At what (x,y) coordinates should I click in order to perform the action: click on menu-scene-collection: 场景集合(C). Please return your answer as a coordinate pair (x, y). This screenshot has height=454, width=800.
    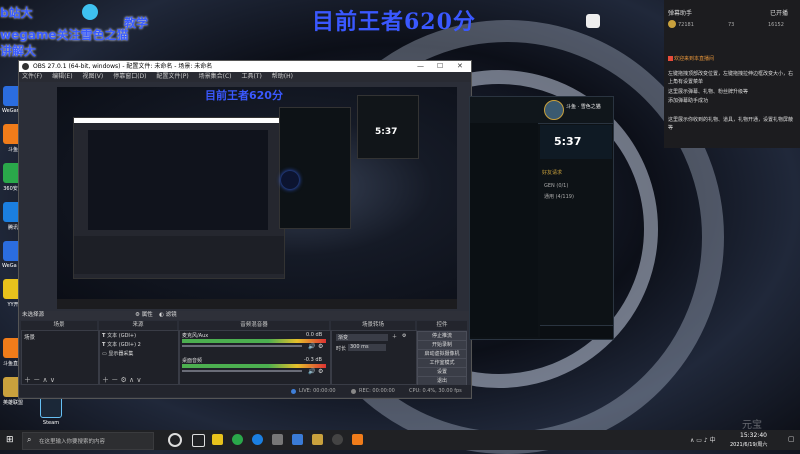
    Looking at the image, I should click on (215, 76).